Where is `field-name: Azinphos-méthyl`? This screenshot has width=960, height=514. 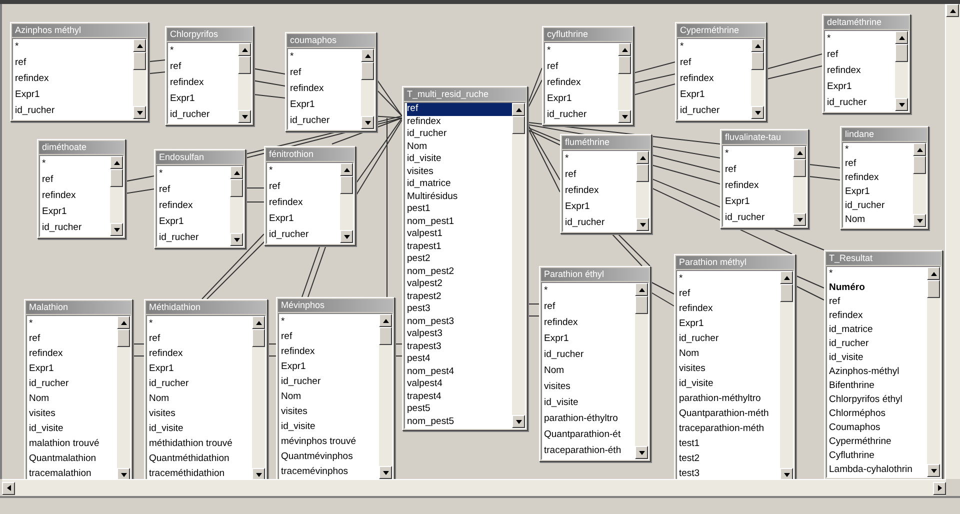
field-name: Azinphos-méthyl is located at coordinates (878, 372).